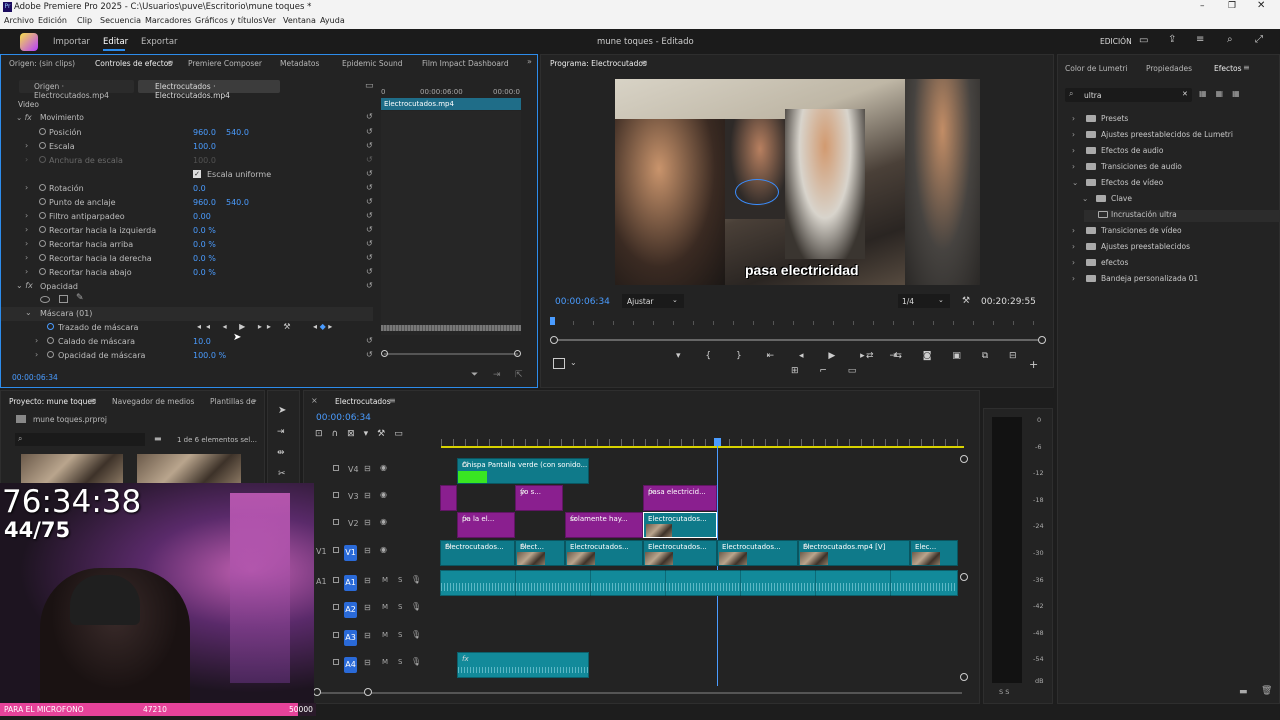  What do you see at coordinates (153, 401) in the screenshot?
I see `tab-navegador: Navegador de medios` at bounding box center [153, 401].